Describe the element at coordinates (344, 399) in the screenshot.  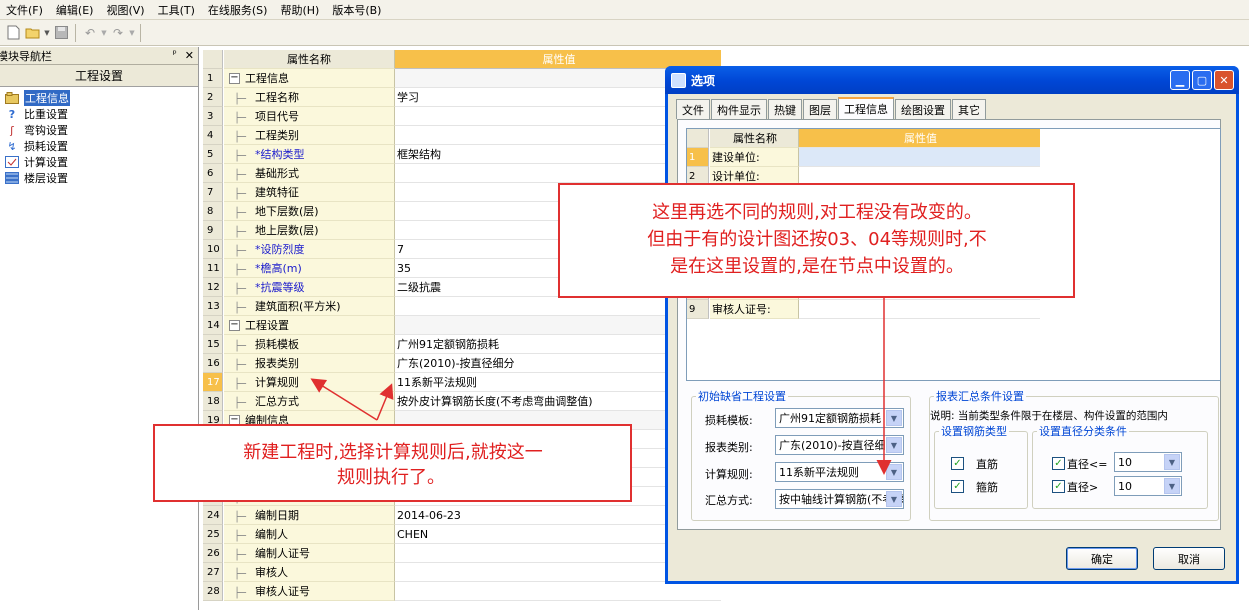
I see `arrow-to-rule-name` at that location.